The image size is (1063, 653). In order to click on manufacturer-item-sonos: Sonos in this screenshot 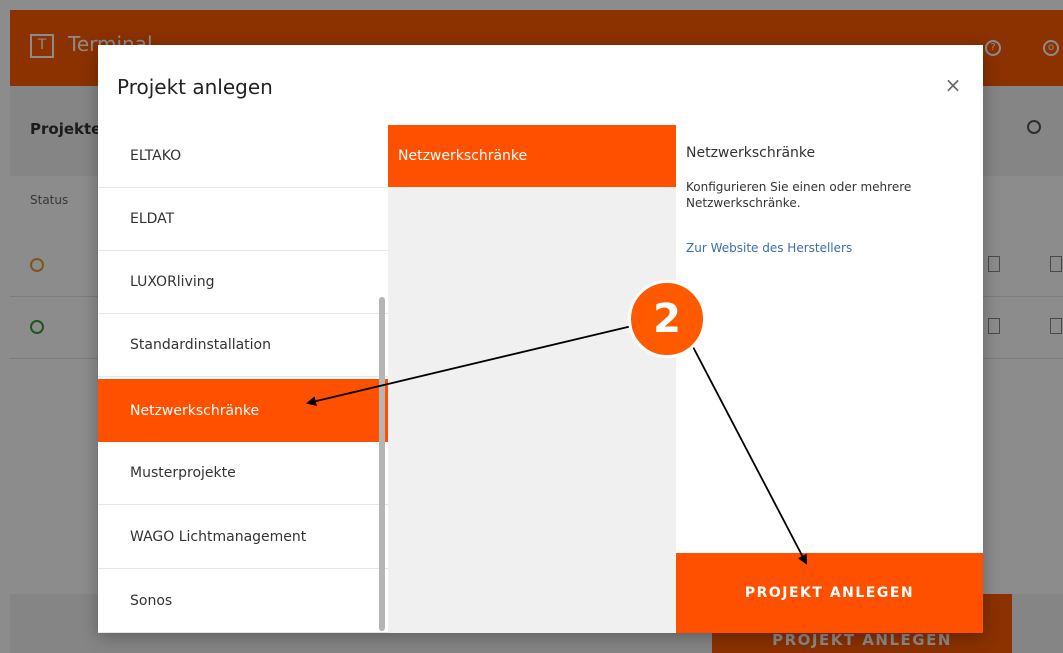, I will do `click(243, 601)`.